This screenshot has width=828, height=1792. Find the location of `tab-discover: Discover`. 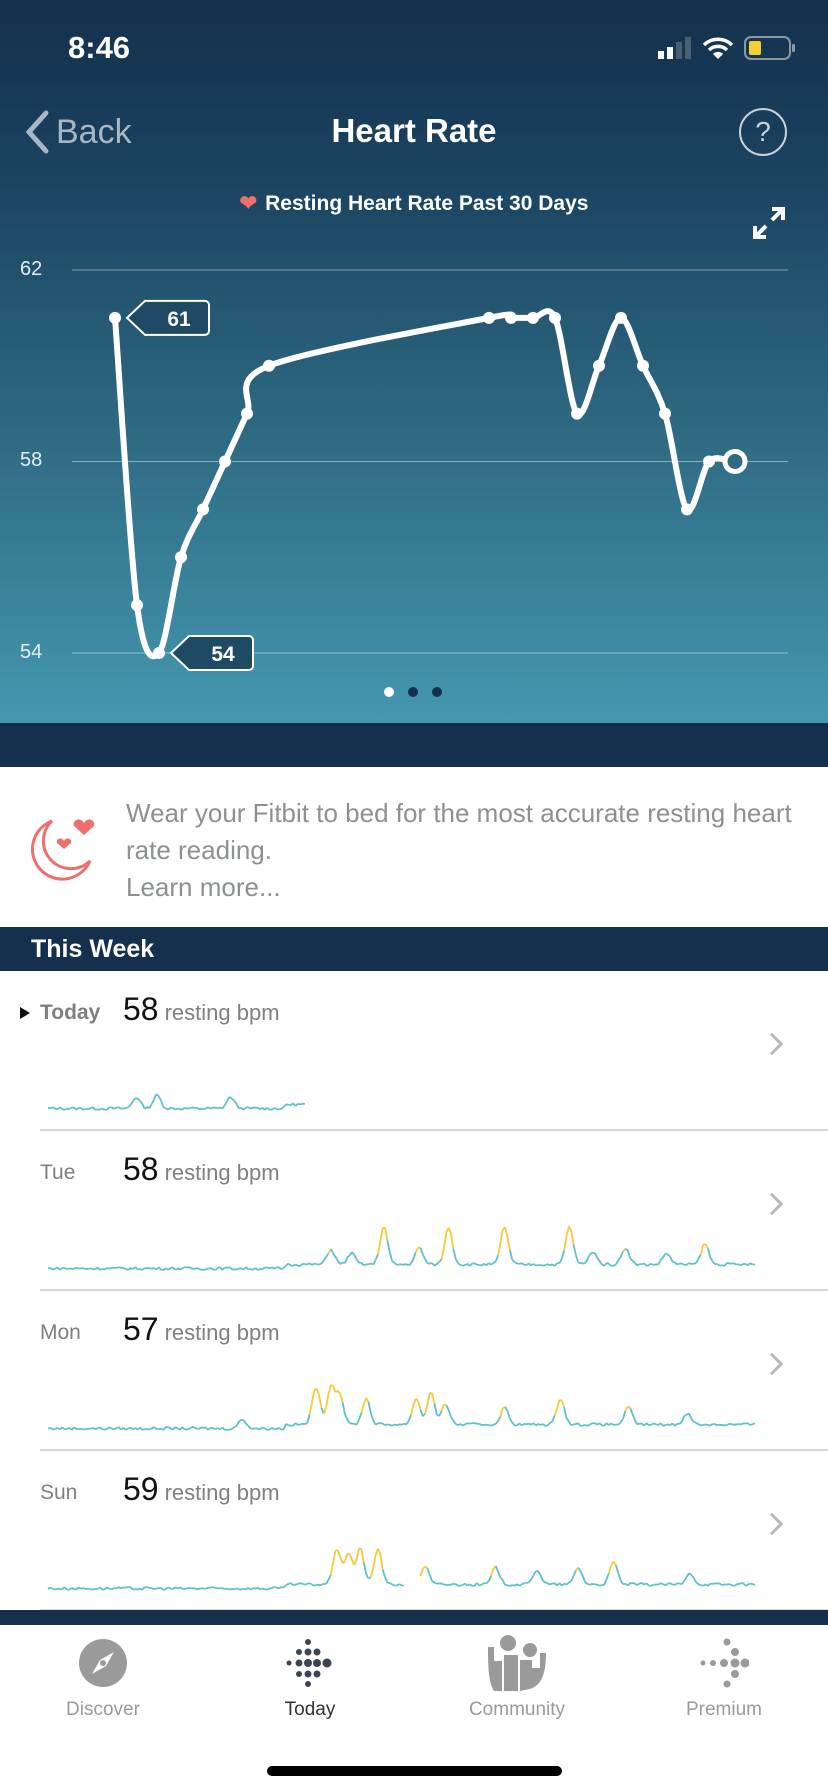

tab-discover: Discover is located at coordinates (103, 1678).